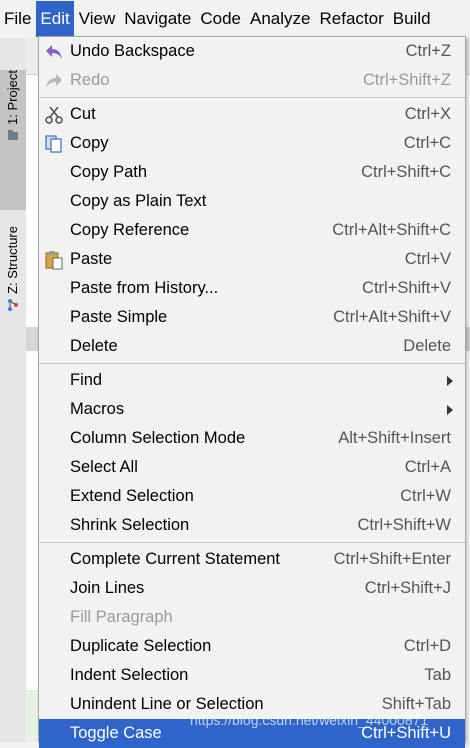 The width and height of the screenshot is (470, 748). Describe the element at coordinates (13, 304) in the screenshot. I see `structure-icon` at that location.